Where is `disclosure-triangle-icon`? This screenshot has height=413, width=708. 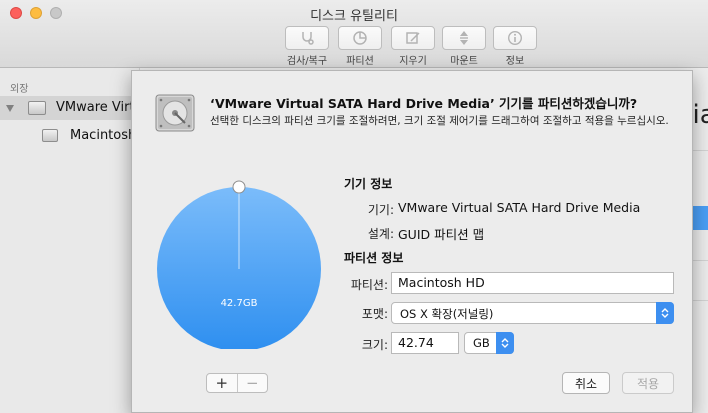 disclosure-triangle-icon is located at coordinates (10, 108).